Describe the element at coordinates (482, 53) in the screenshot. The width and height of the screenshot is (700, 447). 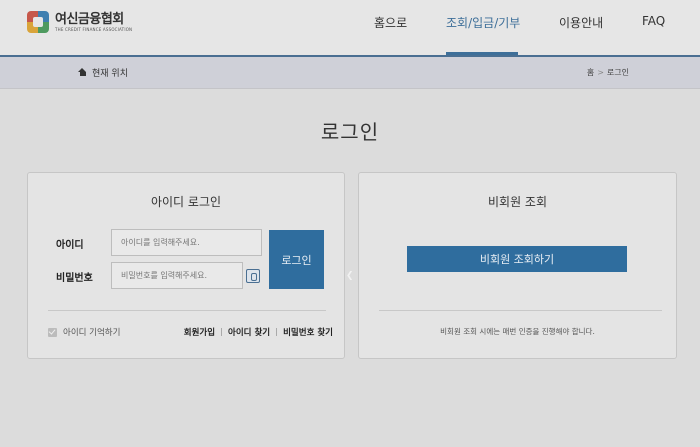
I see `nav-active-indicator` at that location.